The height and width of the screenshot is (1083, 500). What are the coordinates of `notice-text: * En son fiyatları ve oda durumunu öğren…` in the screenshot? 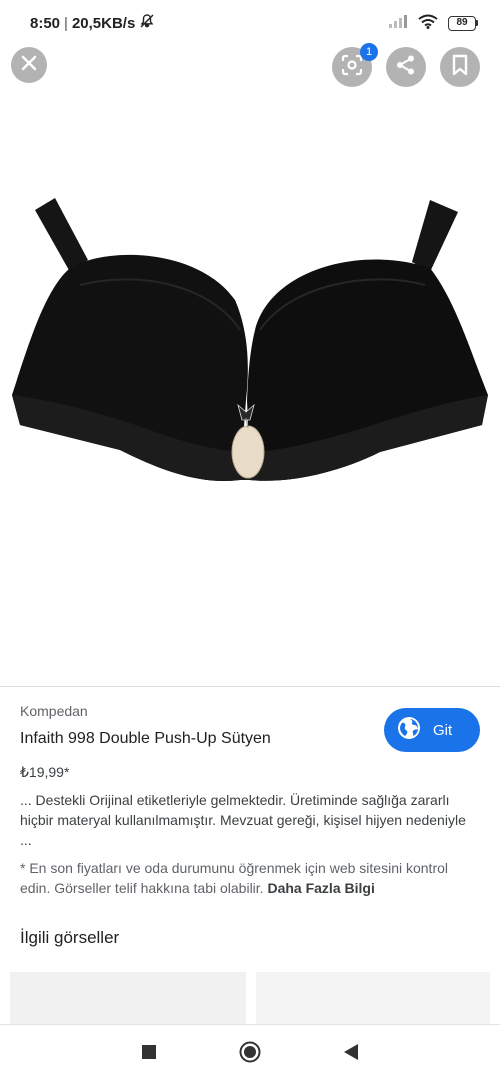 It's located at (234, 878).